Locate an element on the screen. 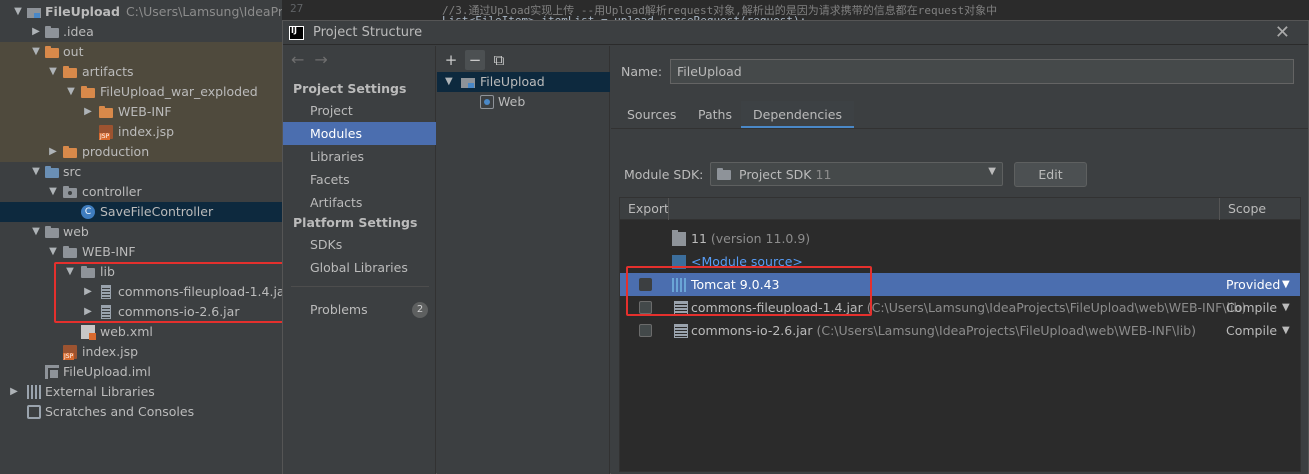 The width and height of the screenshot is (1309, 474). tree-item-fileupload-war-exploded: ▼ FileUpload_war_exploded is located at coordinates (154, 92).